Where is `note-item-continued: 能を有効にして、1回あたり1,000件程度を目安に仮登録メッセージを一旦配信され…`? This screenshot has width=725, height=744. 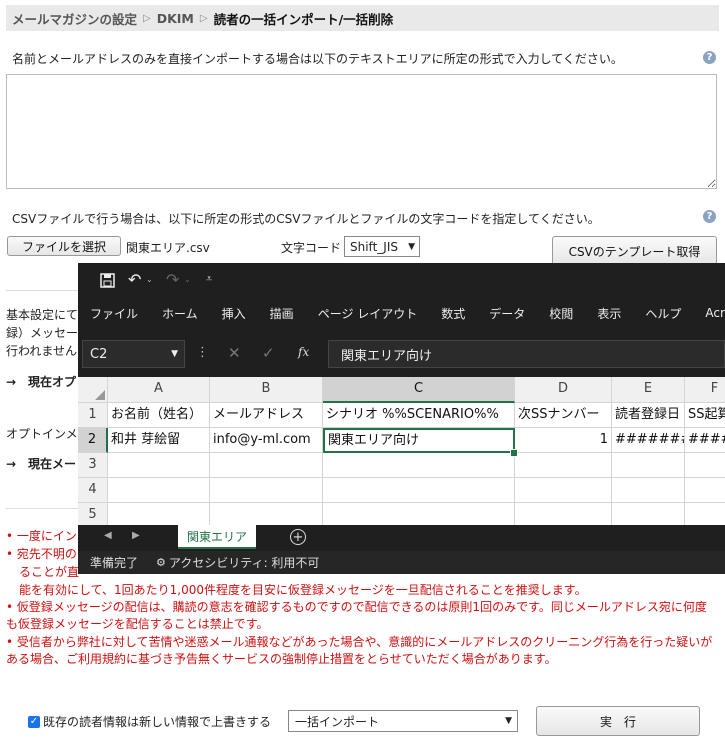 note-item-continued: 能を有効にして、1回あたり1,000件程度を目安に仮登録メッセージを一旦配信され… is located at coordinates (303, 590).